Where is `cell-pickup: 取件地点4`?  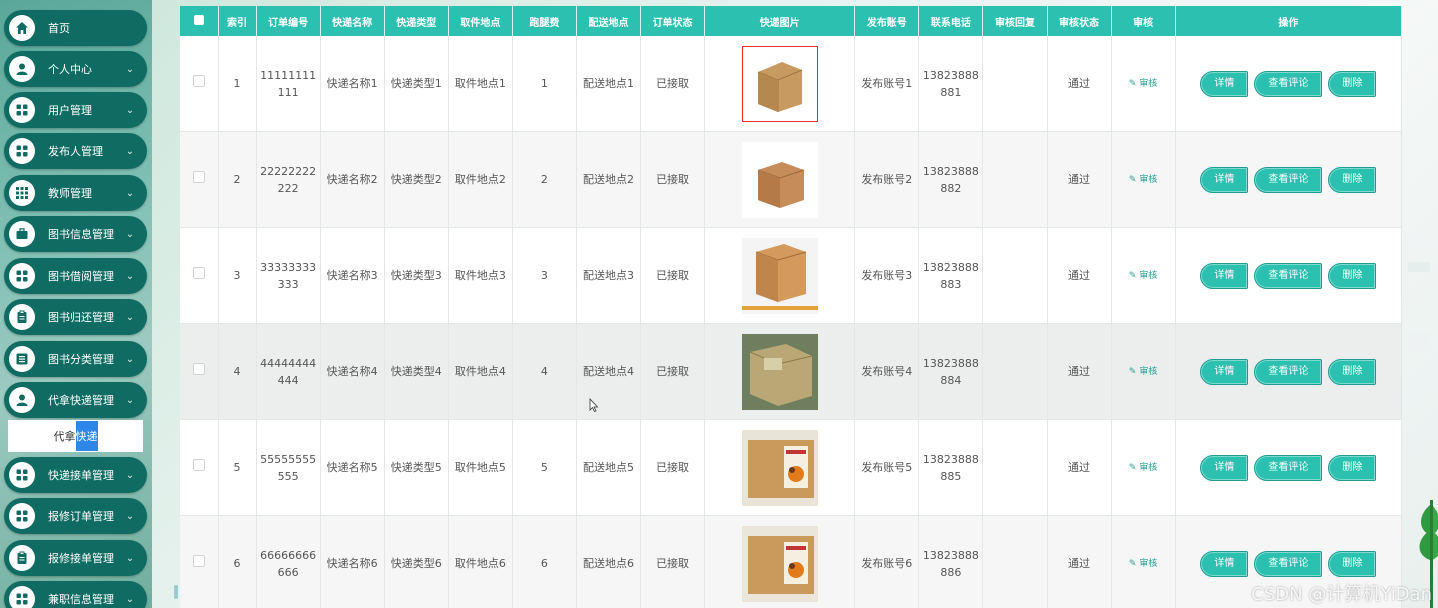 cell-pickup: 取件地点4 is located at coordinates (480, 371).